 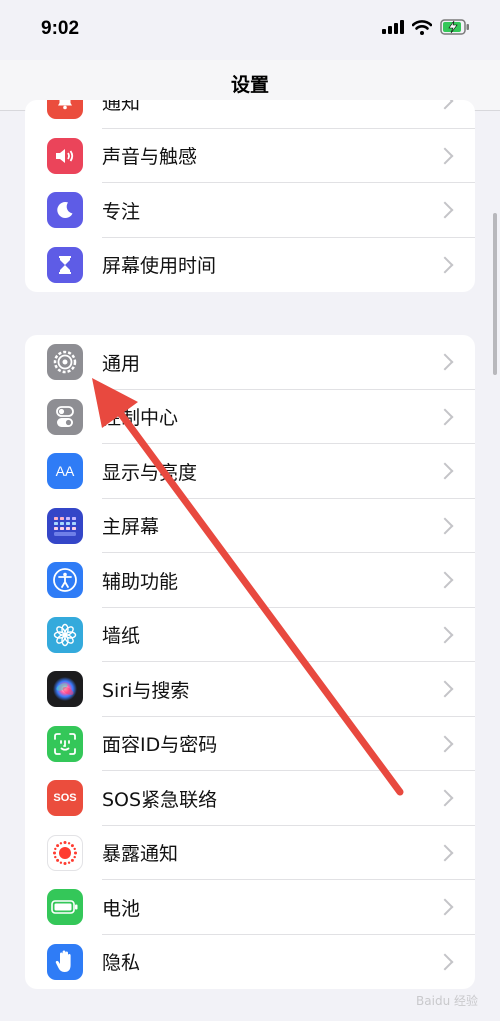 I want to click on sos-icon: SOS, so click(x=65, y=798).